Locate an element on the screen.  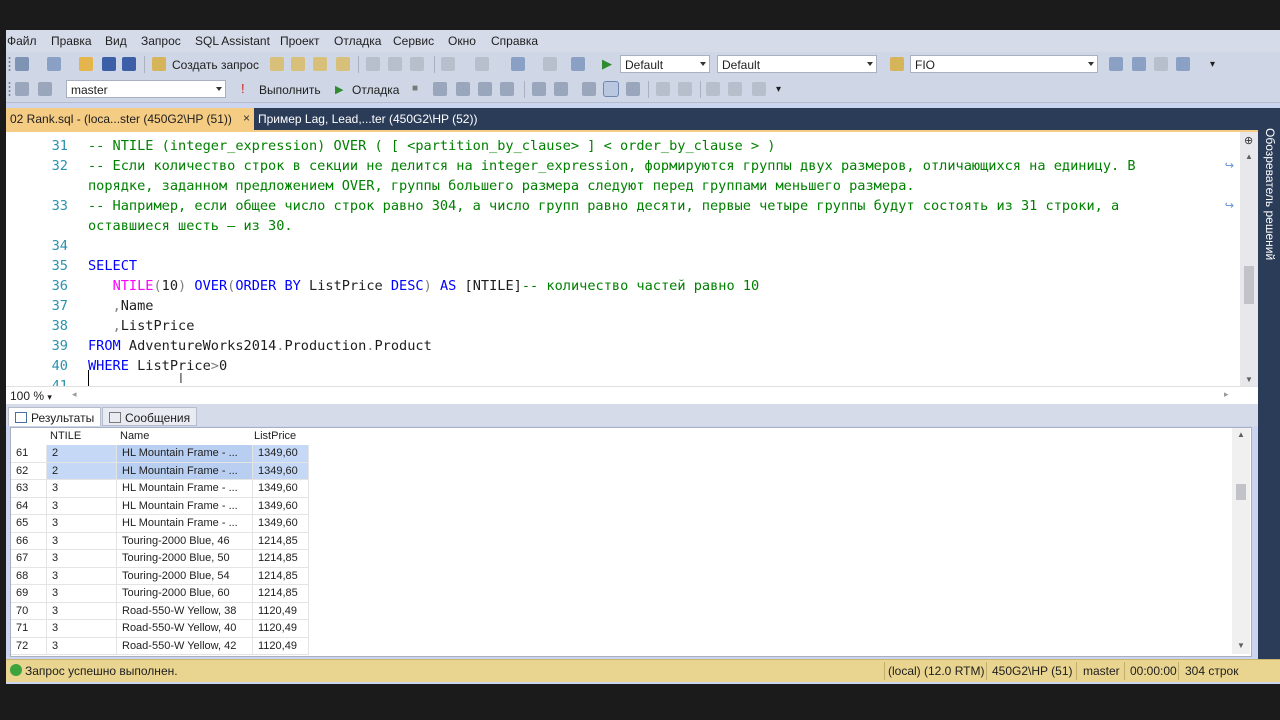
tab-results: Результаты is located at coordinates (55, 416).